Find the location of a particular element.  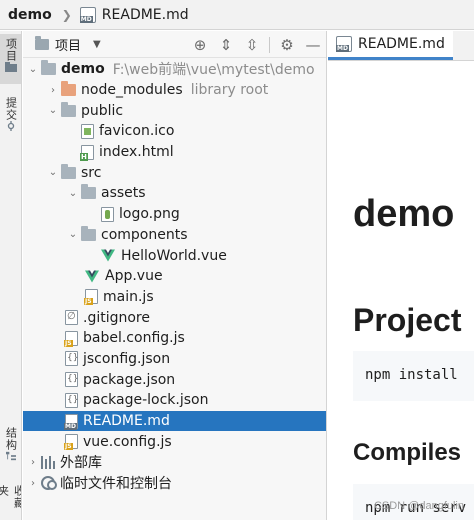

tree-row-vue-config: vue.config.js is located at coordinates (174, 441).